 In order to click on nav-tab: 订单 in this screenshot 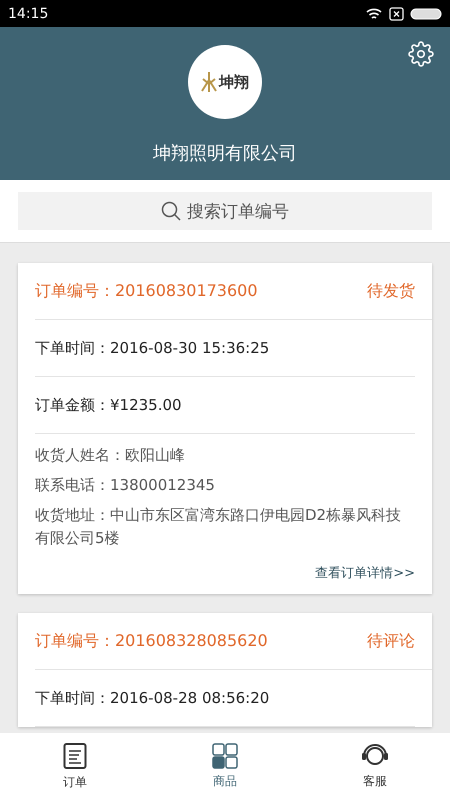, I will do `click(75, 766)`.